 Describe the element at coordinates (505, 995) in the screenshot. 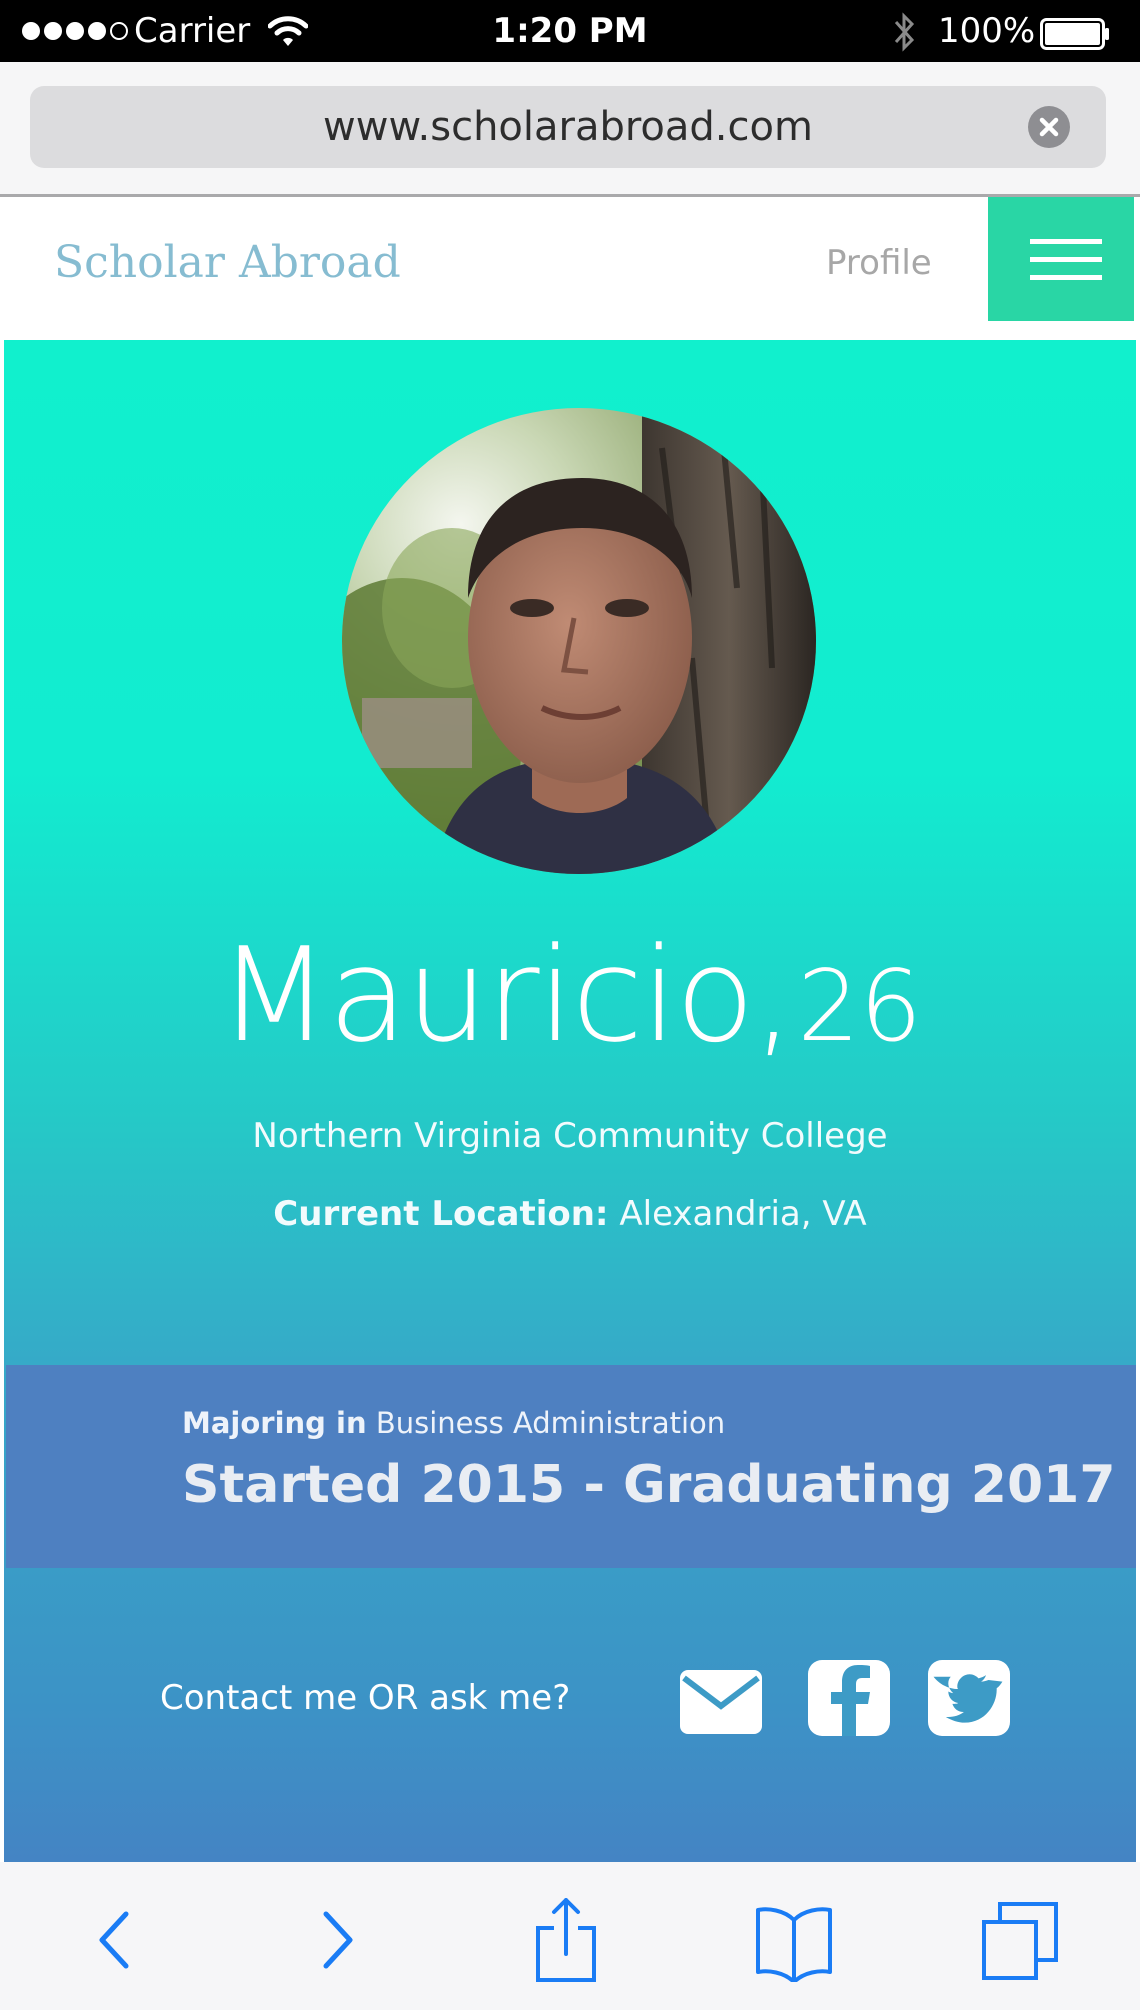

I see `profile-first-name: Mauricio,` at that location.